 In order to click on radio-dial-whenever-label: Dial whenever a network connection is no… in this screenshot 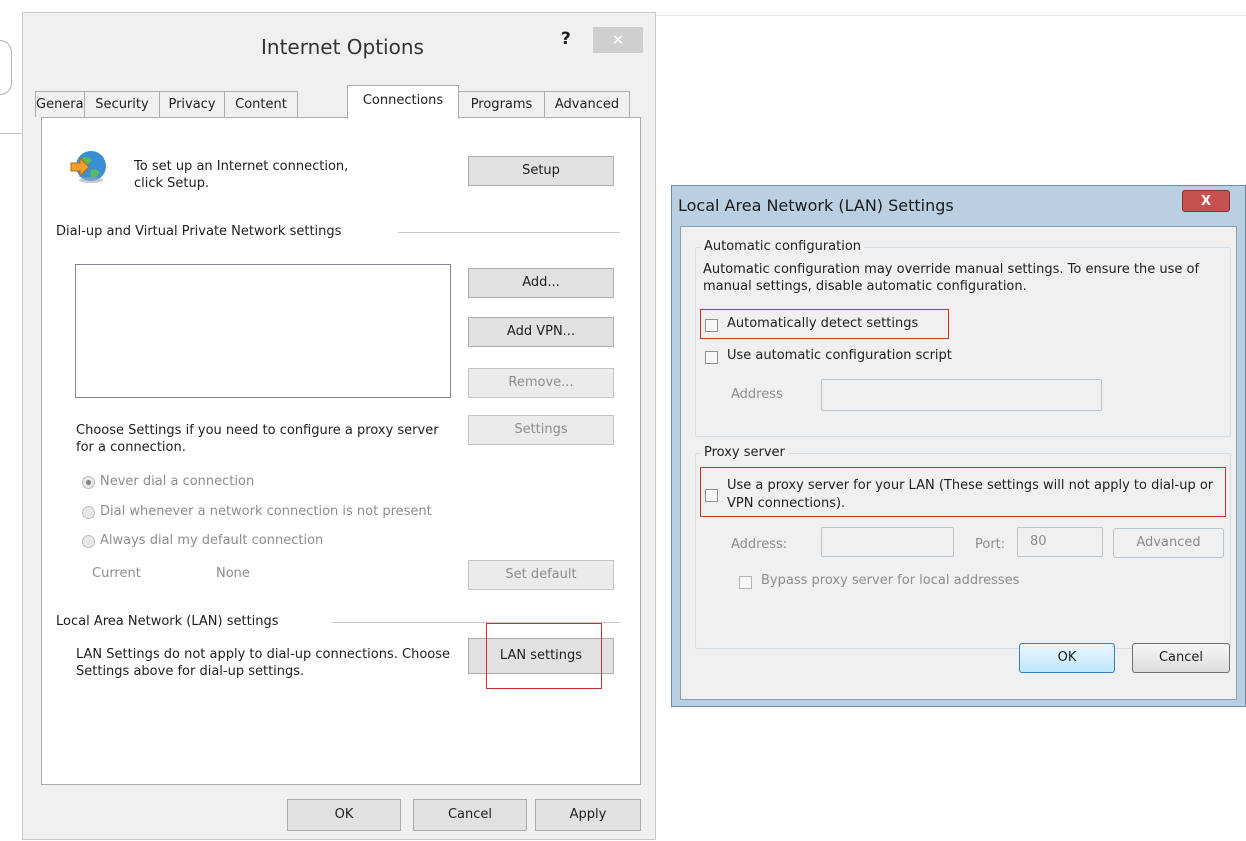, I will do `click(266, 511)`.